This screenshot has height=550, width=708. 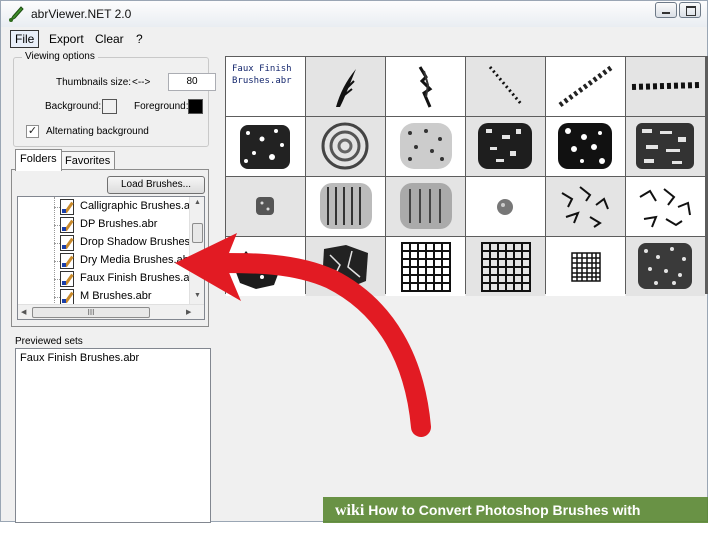 I want to click on scatter-texture-brush-icon, so click(x=665, y=146).